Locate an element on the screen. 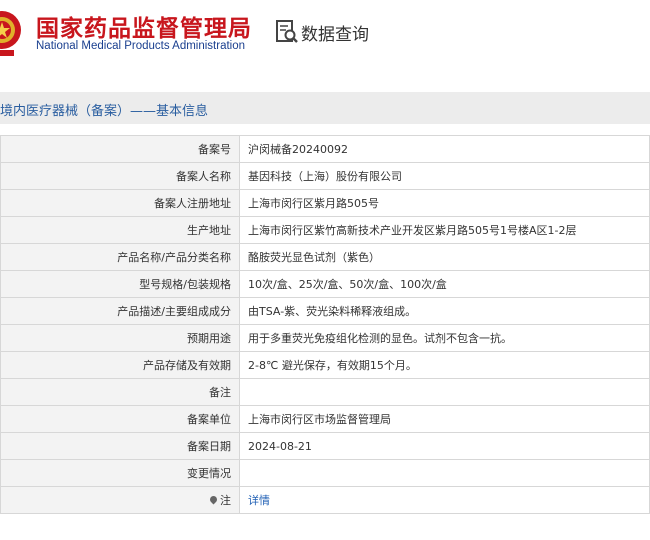 The height and width of the screenshot is (540, 650). table-row: 备案人注册地址 上海市闵行区紫月路505号 is located at coordinates (325, 203).